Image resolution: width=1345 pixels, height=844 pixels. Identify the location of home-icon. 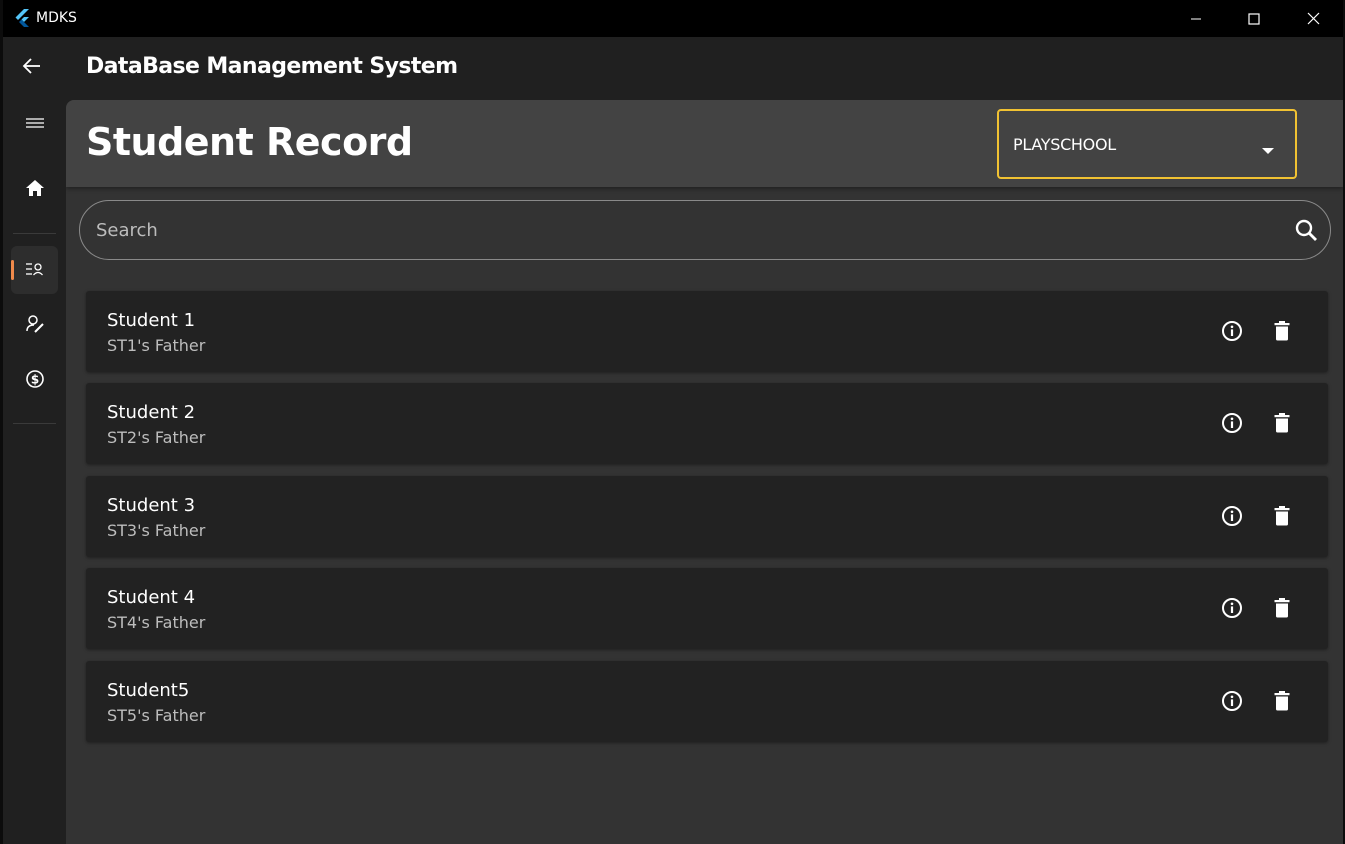
(35, 190).